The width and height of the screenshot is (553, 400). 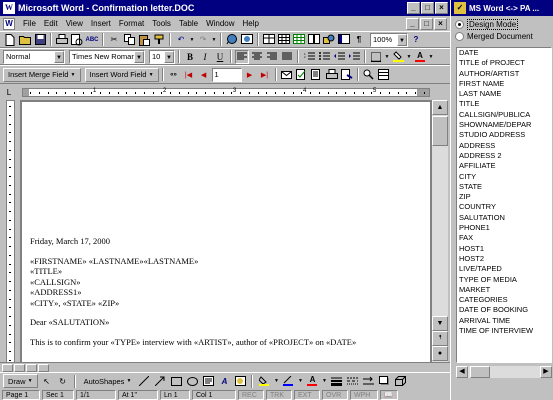 What do you see at coordinates (160, 381) in the screenshot?
I see `arrow-icon` at bounding box center [160, 381].